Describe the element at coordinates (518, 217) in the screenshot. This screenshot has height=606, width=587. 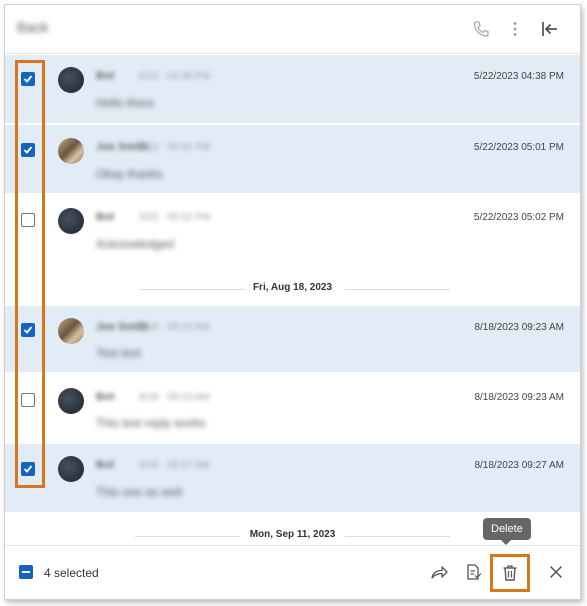
I see `message-timestamp: 5/22/2023 05:02 PM` at that location.